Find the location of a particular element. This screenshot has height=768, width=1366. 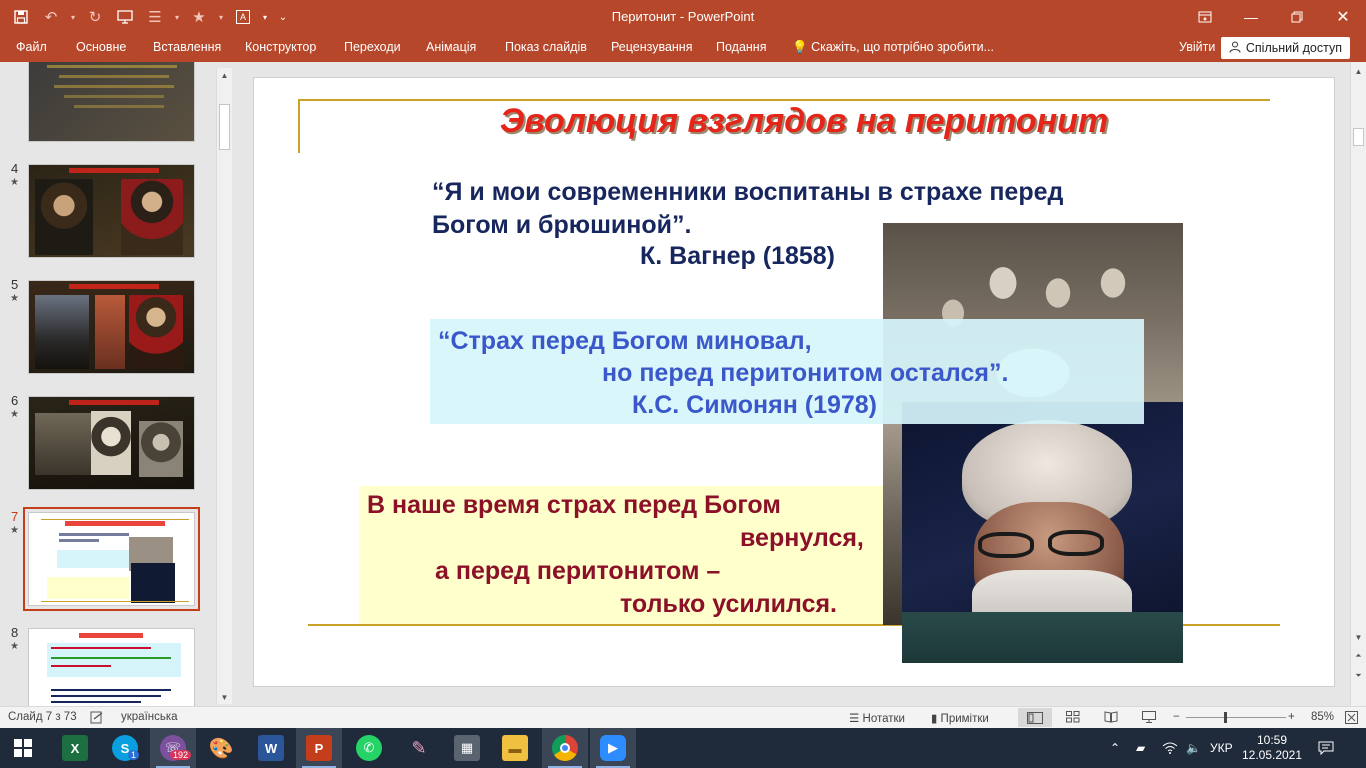

tab-insert: Вставлення is located at coordinates (187, 47).